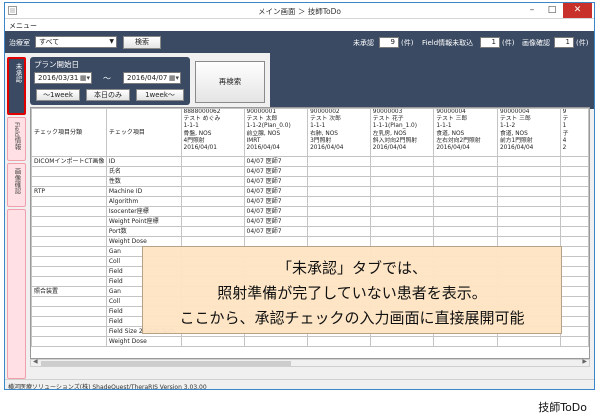 The image size is (601, 419). Describe the element at coordinates (35, 361) in the screenshot. I see `scroll-left-icon: ◀` at that location.